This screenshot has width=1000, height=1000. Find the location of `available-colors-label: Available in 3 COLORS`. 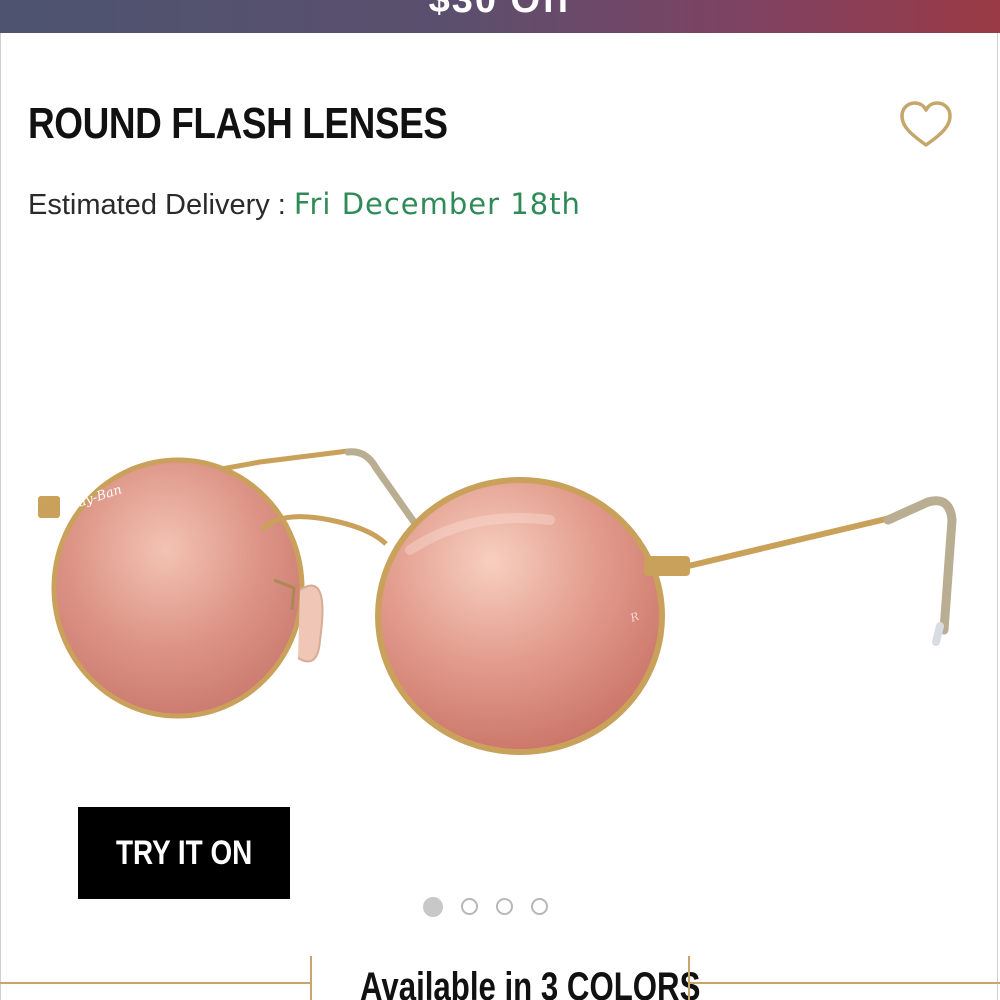

available-colors-label: Available in 3 COLORS is located at coordinates (530, 982).